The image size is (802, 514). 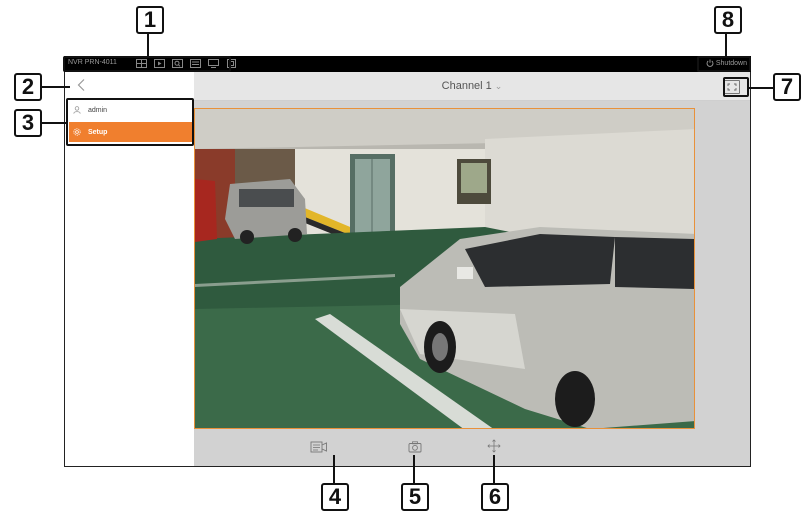 What do you see at coordinates (319, 447) in the screenshot?
I see `record-icon` at bounding box center [319, 447].